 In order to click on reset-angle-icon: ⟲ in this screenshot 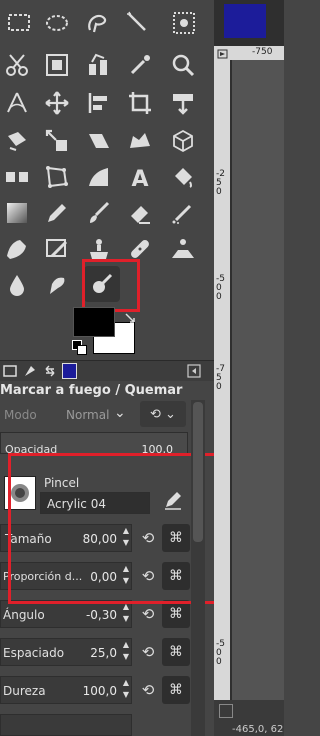, I will do `click(148, 614)`.